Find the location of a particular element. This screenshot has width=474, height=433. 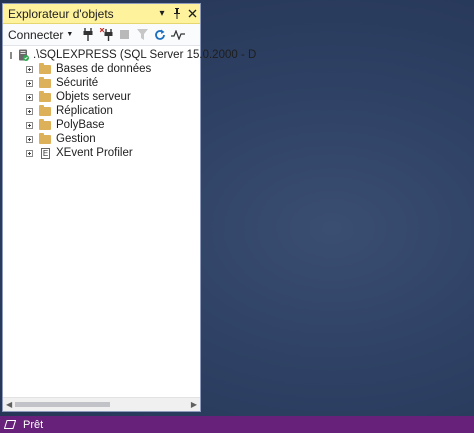

scrollbar-thumb is located at coordinates (62, 404).